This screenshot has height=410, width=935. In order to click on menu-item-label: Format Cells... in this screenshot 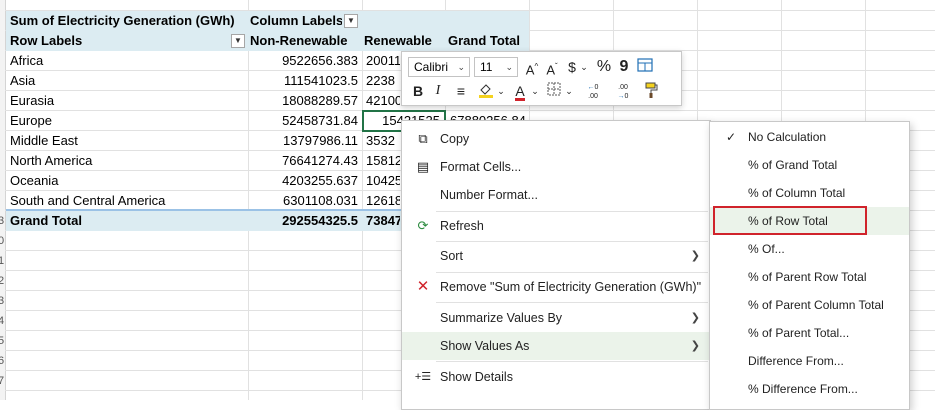, I will do `click(481, 167)`.